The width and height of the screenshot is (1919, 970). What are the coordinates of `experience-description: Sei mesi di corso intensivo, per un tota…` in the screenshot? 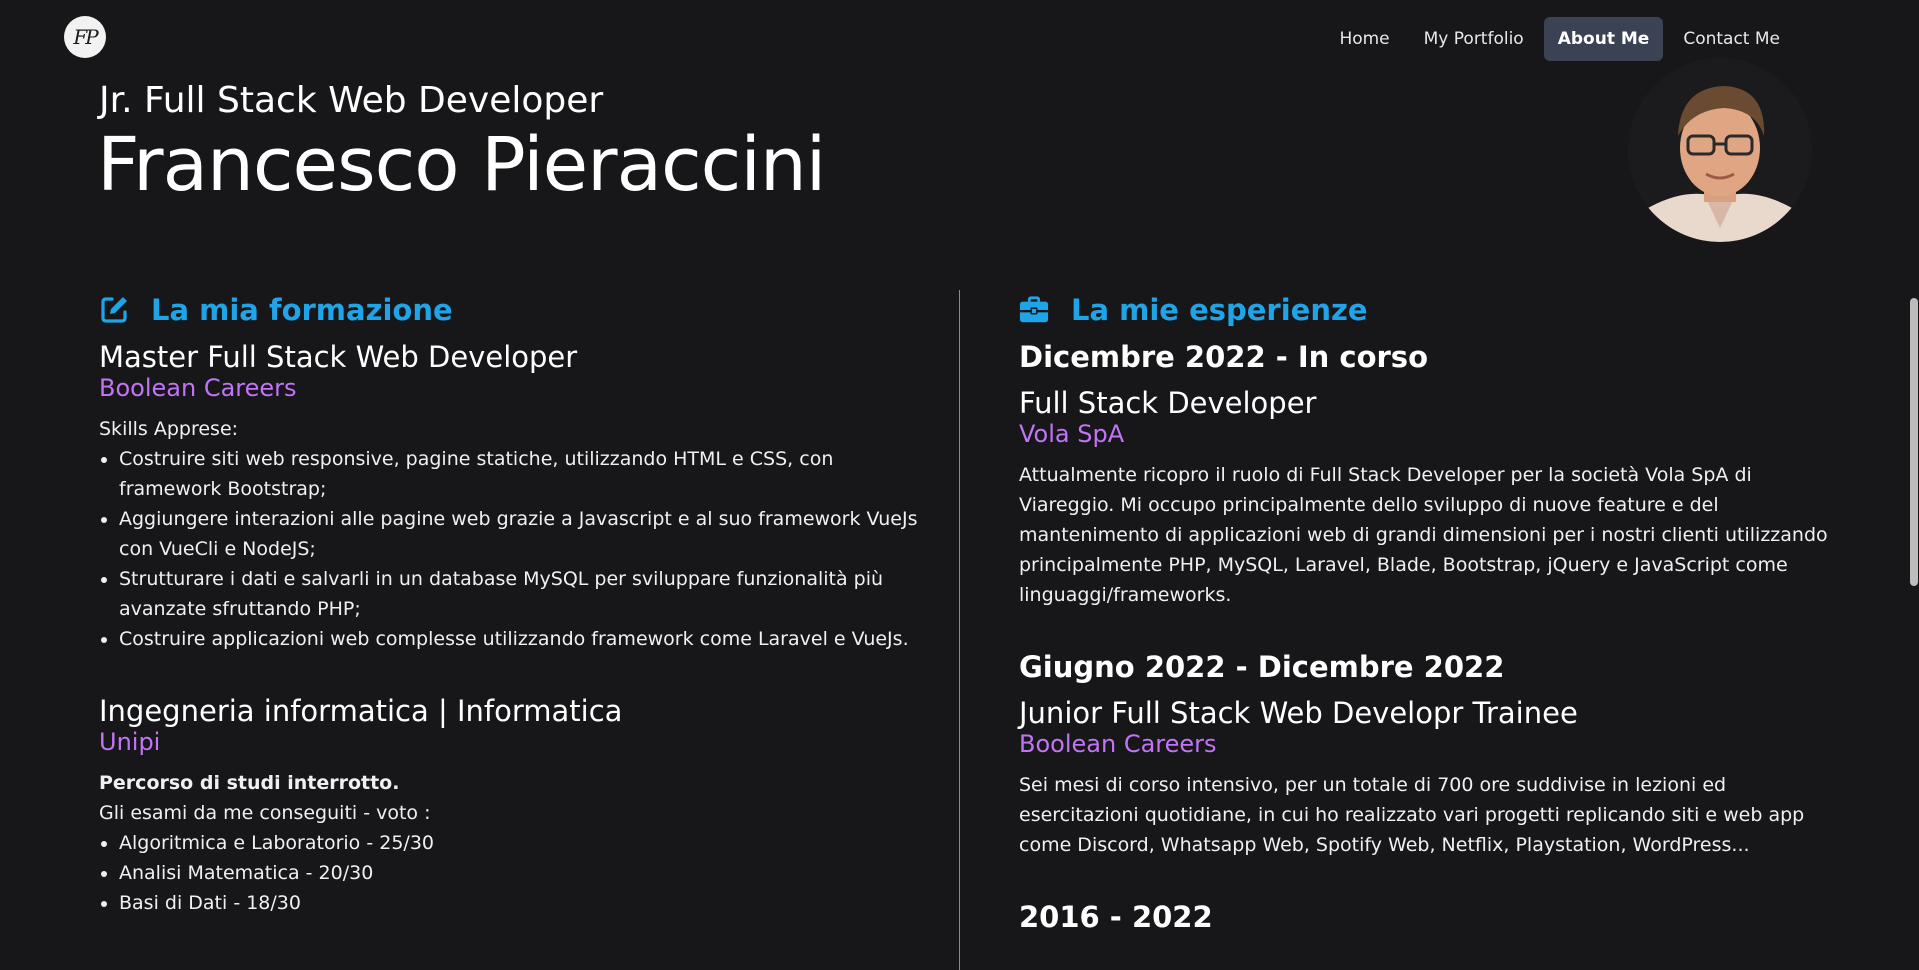 It's located at (1412, 815).